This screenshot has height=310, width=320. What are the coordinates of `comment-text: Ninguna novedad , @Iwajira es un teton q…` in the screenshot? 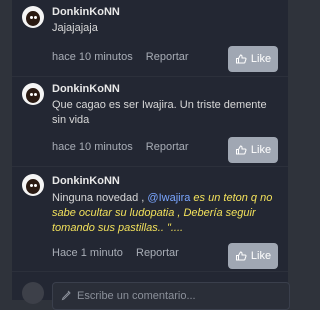 It's located at (165, 213).